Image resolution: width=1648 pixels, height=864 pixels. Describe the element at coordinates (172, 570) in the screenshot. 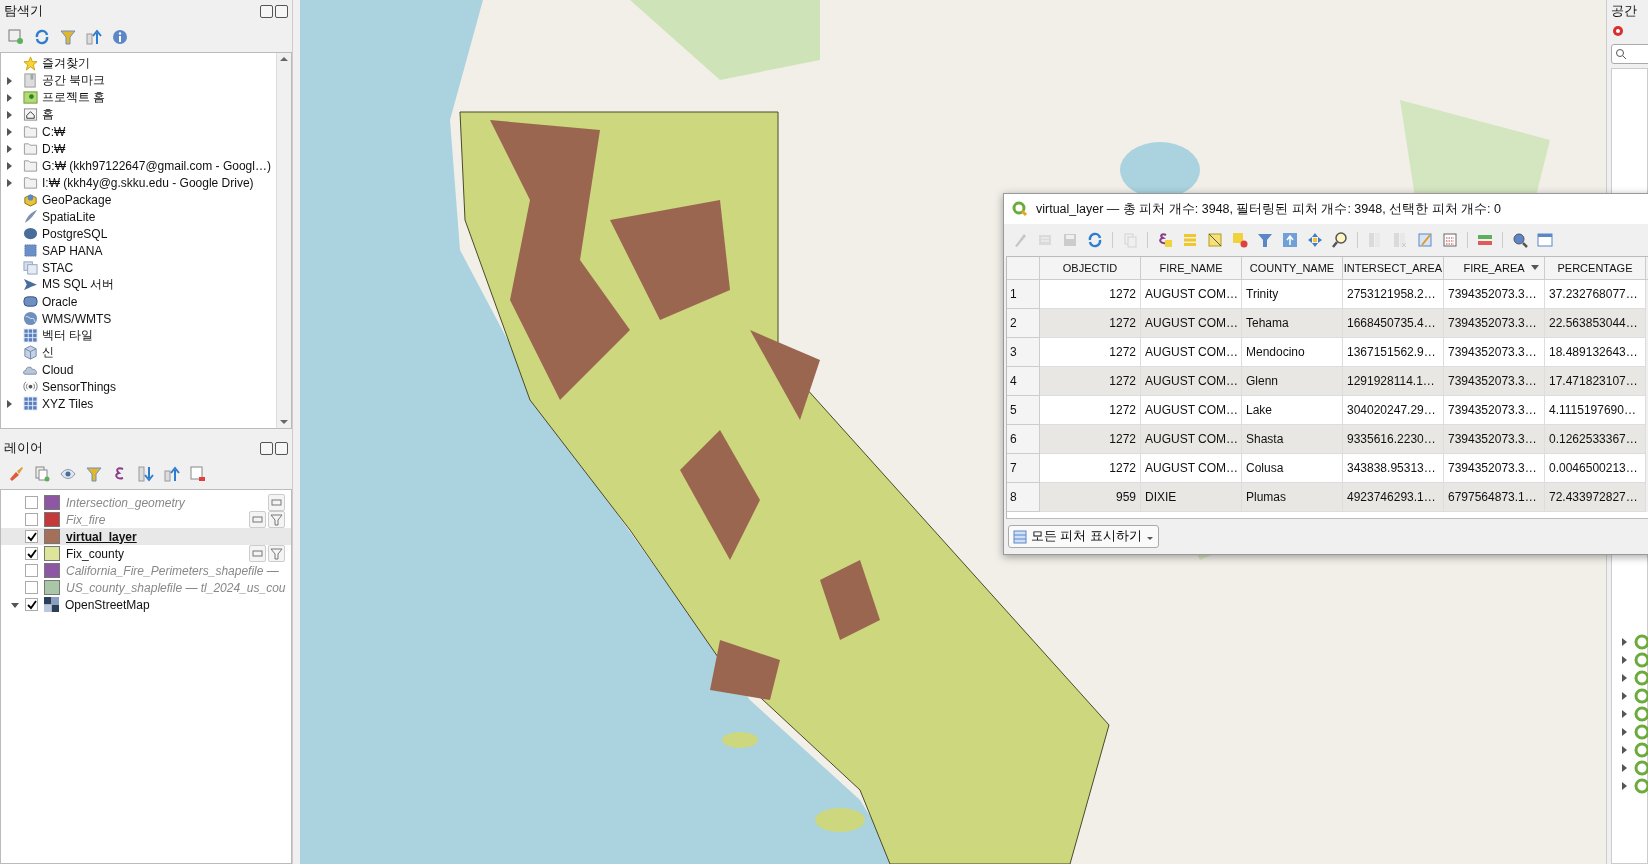

I see `layer-name: California_Fire_Perimeters_shapefile —` at that location.